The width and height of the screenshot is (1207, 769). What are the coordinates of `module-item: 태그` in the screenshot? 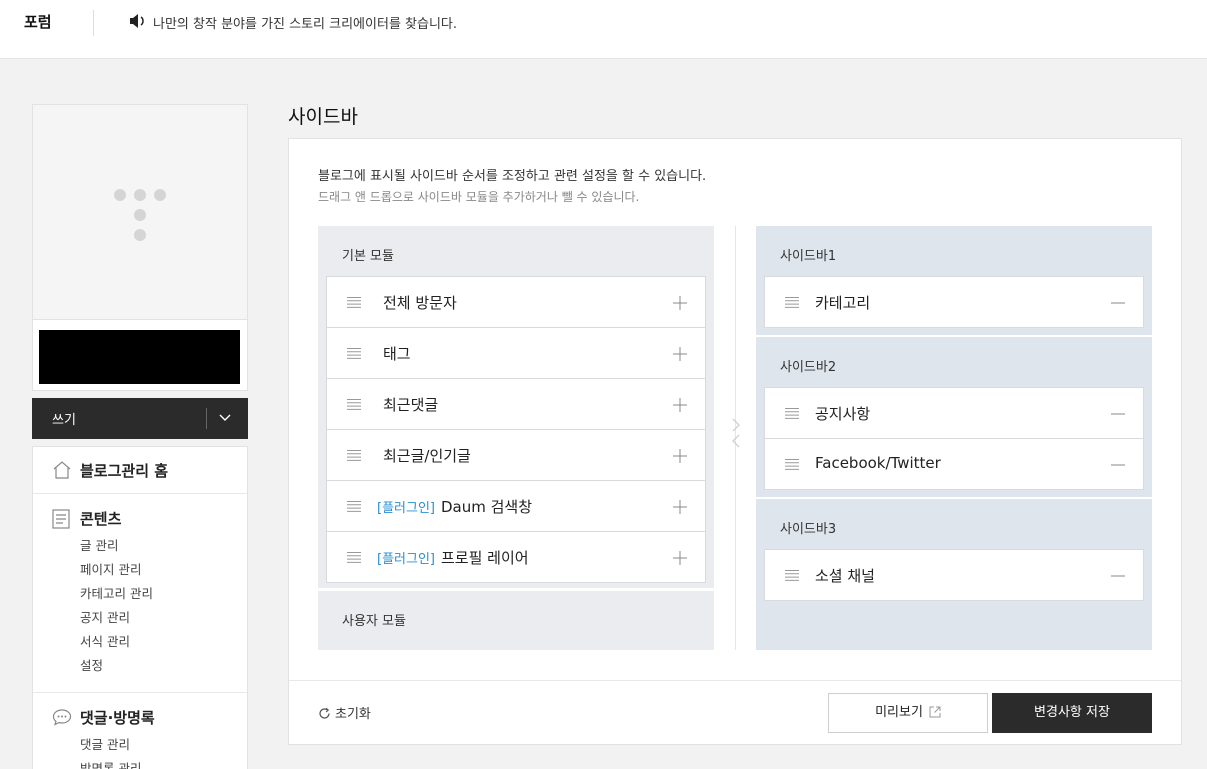 It's located at (516, 353).